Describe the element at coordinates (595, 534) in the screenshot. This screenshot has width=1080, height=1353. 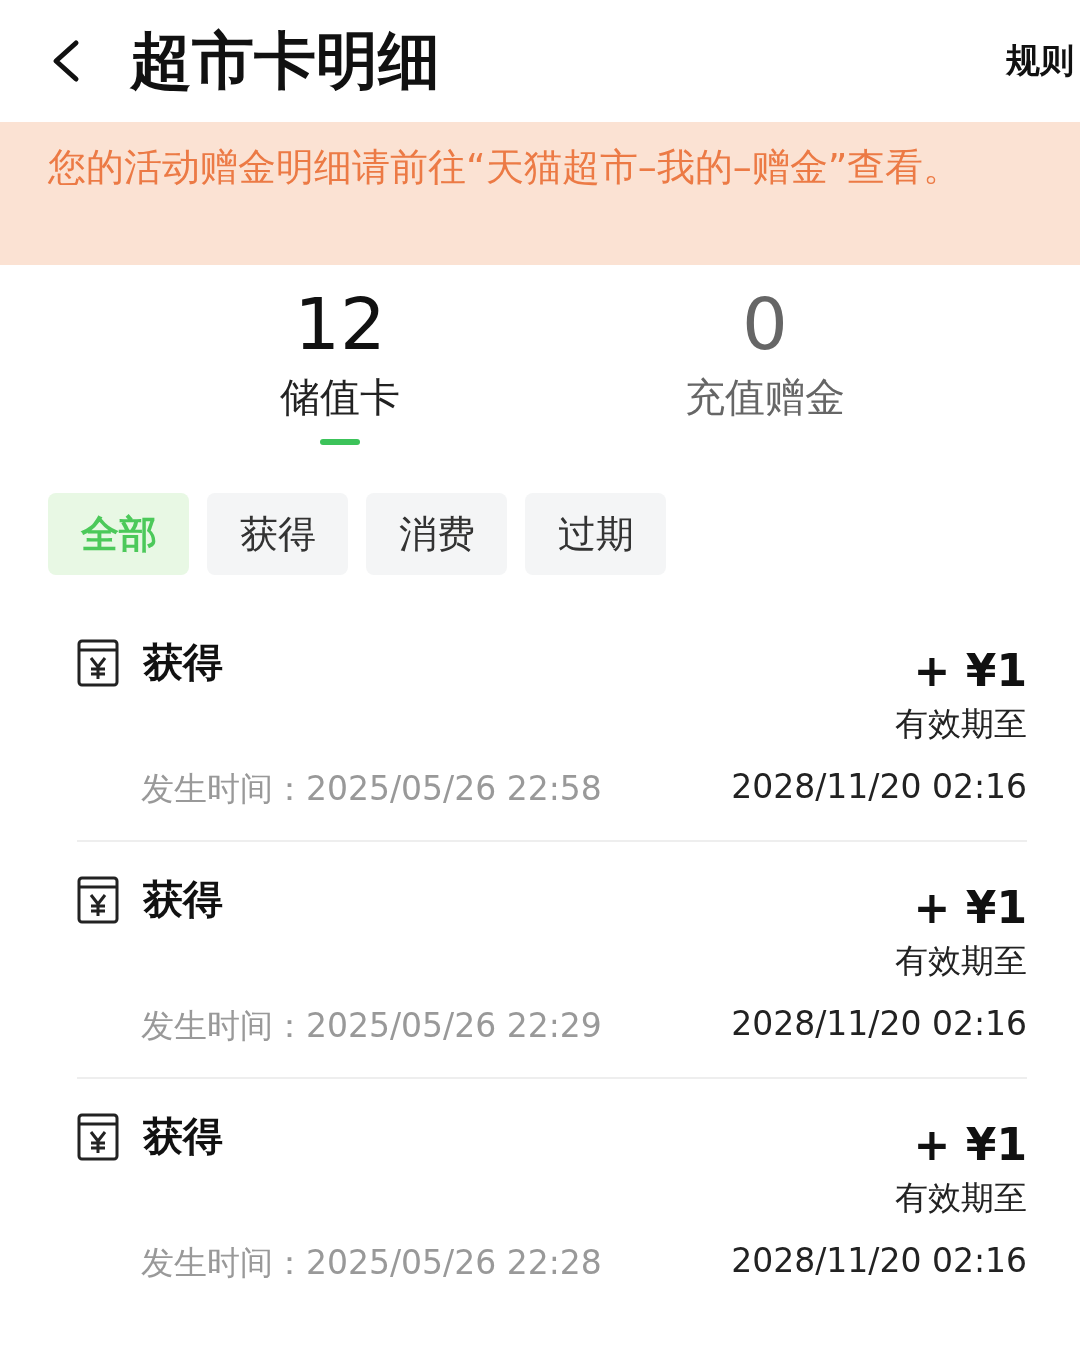
I see `filter-chip: 过期` at that location.